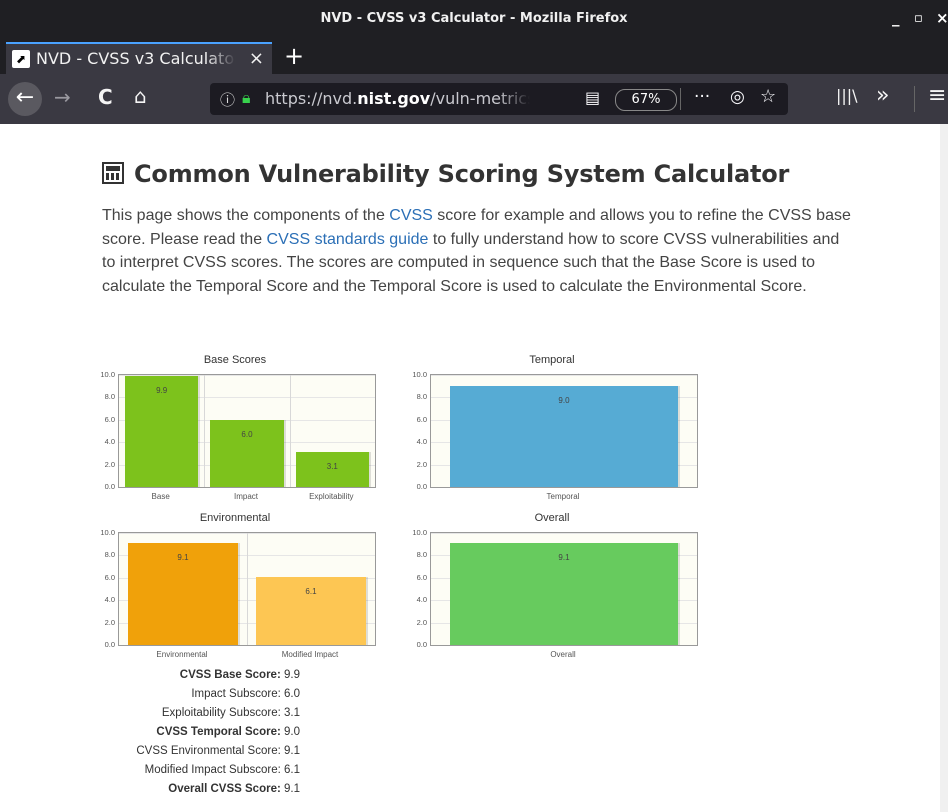 Image resolution: width=948 pixels, height=812 pixels. I want to click on chart-title: Temporal, so click(552, 360).